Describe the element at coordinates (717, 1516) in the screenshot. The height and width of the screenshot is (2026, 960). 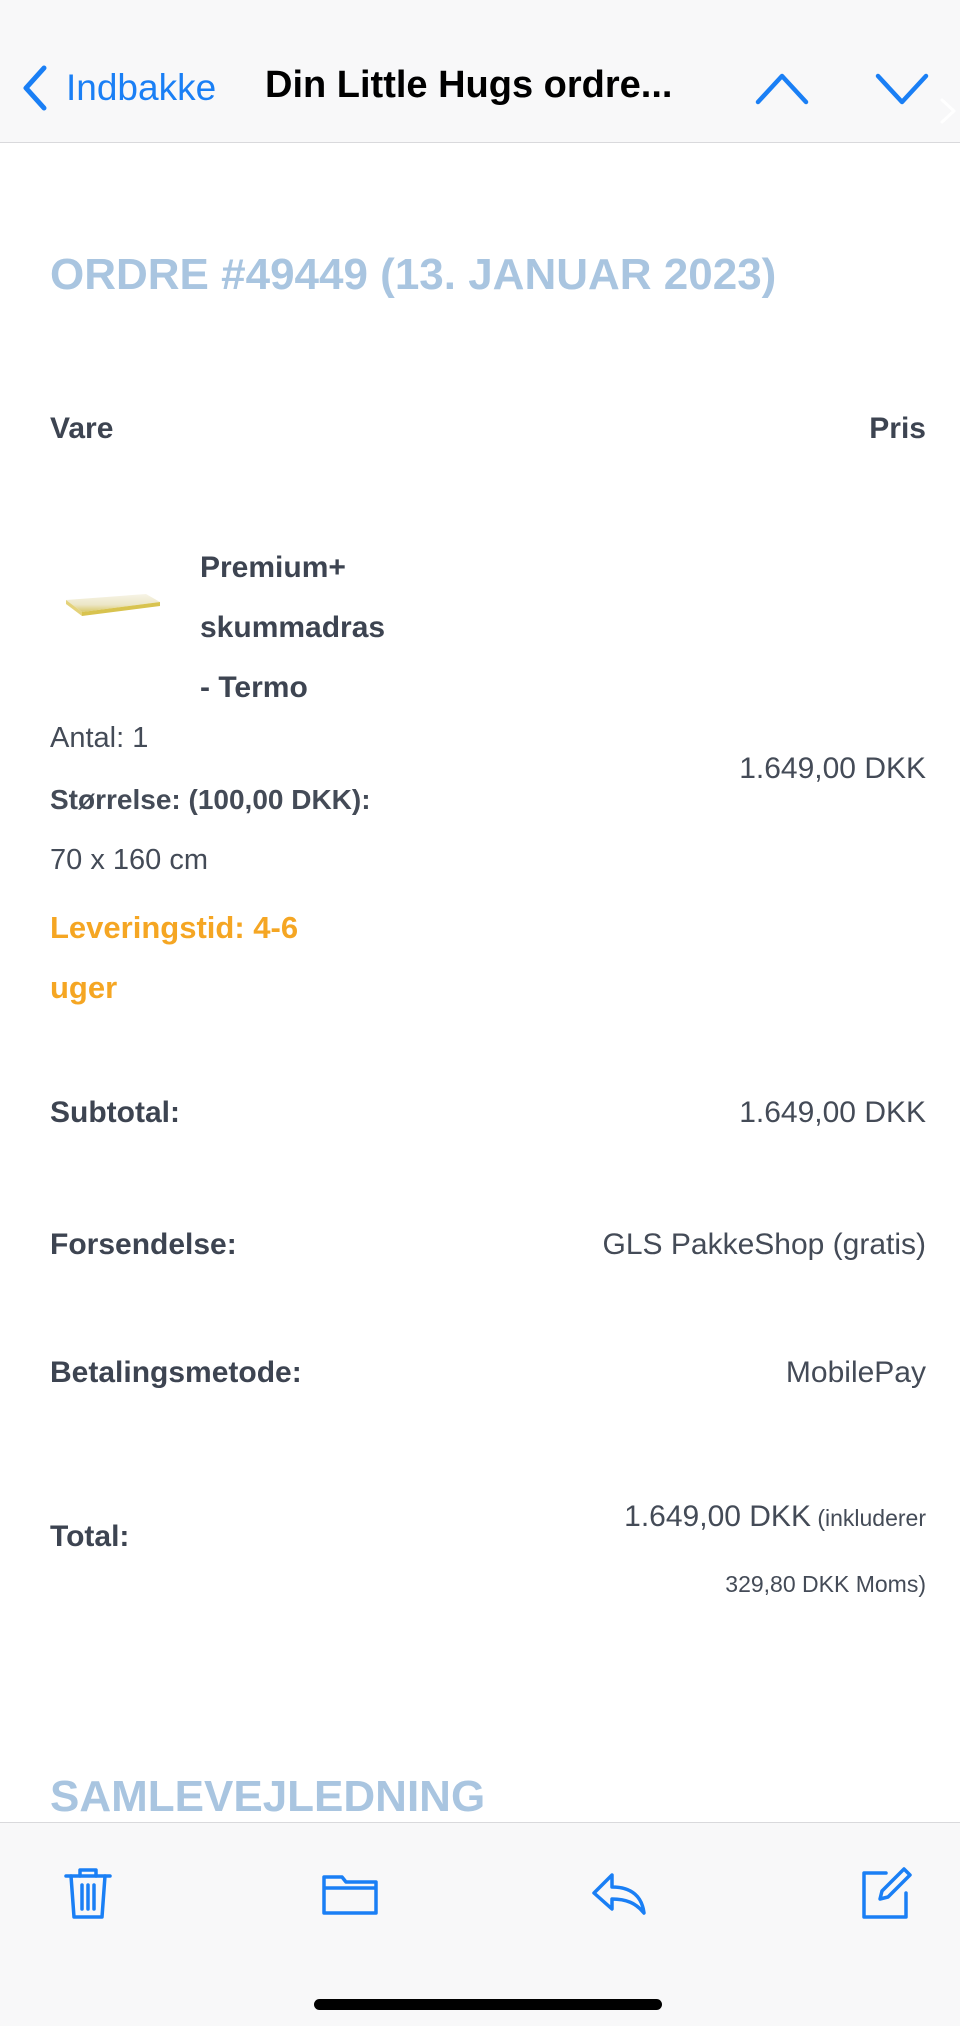
I see `total-amount: 1.649,00 DKK` at that location.